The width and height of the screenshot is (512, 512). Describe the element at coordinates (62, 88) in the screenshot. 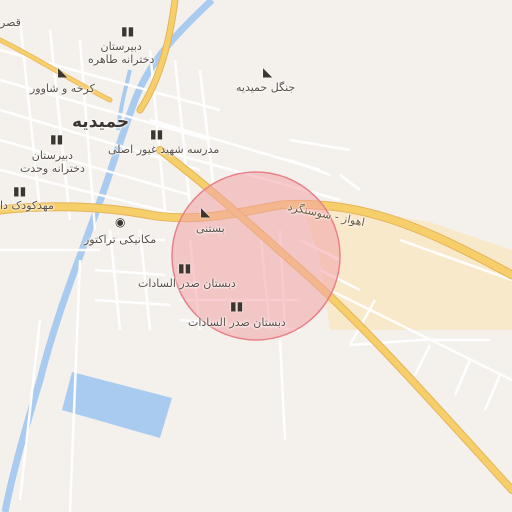

I see `shop-karkhe-label: کرخه و شاوور` at that location.